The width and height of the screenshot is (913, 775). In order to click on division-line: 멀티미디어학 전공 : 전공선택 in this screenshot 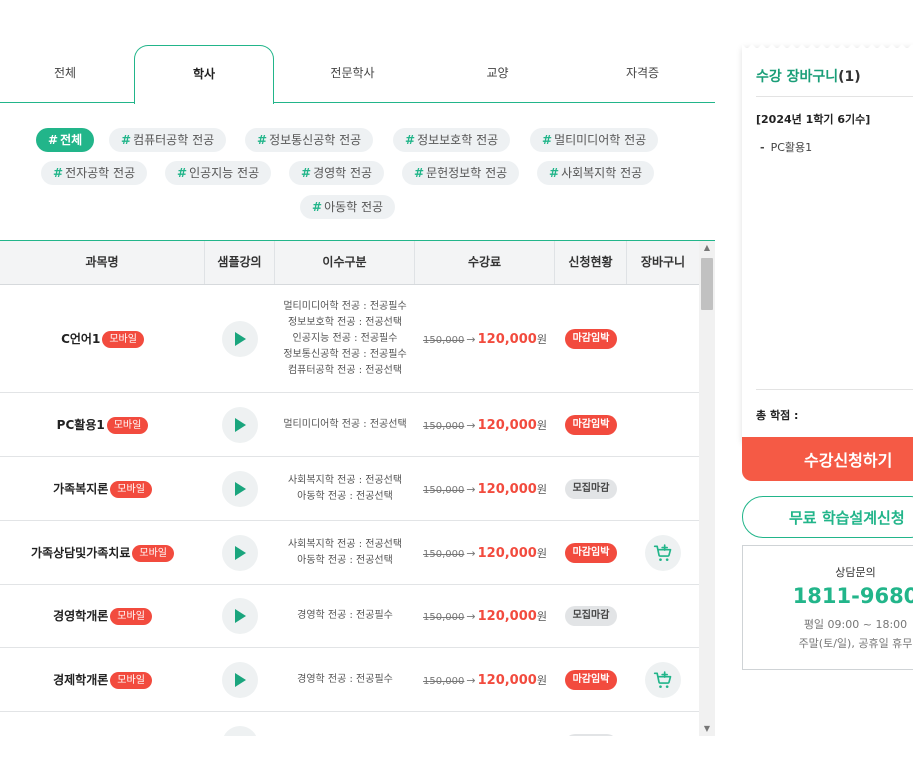, I will do `click(345, 424)`.